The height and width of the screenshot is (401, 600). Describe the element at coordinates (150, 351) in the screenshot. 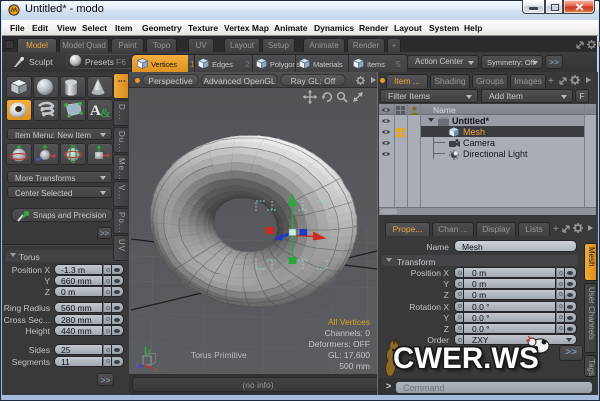

I see `svg-text: y` at that location.